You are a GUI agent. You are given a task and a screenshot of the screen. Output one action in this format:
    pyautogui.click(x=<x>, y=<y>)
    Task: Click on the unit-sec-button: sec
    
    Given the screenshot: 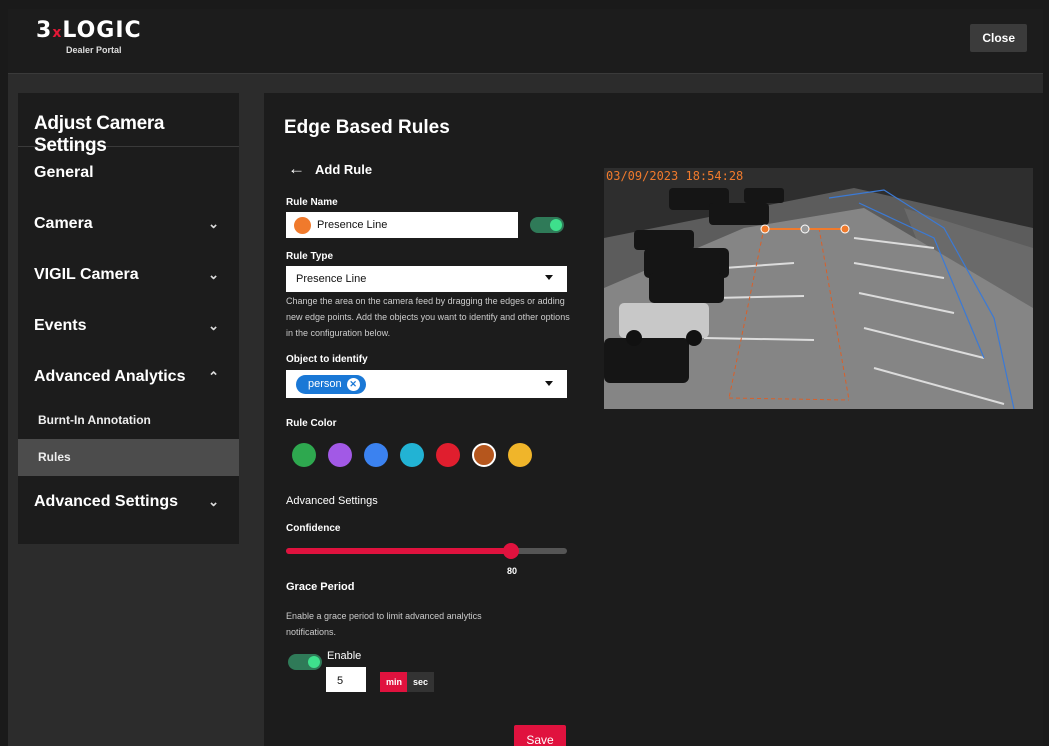 What is the action you would take?
    pyautogui.click(x=421, y=682)
    